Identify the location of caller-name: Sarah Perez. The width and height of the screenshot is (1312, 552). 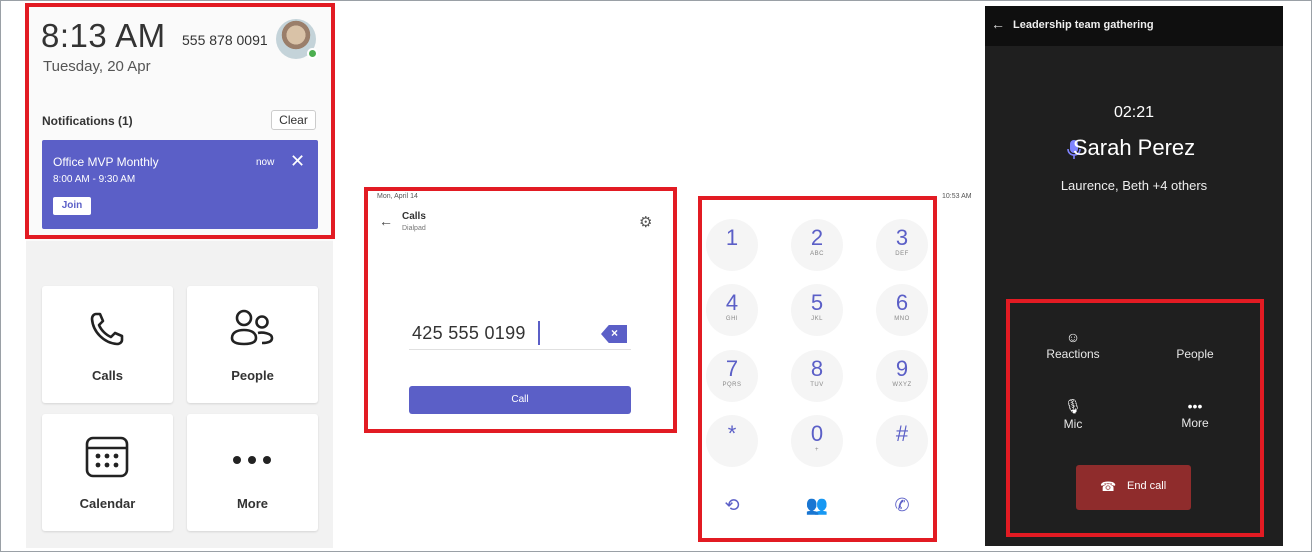
(1134, 147).